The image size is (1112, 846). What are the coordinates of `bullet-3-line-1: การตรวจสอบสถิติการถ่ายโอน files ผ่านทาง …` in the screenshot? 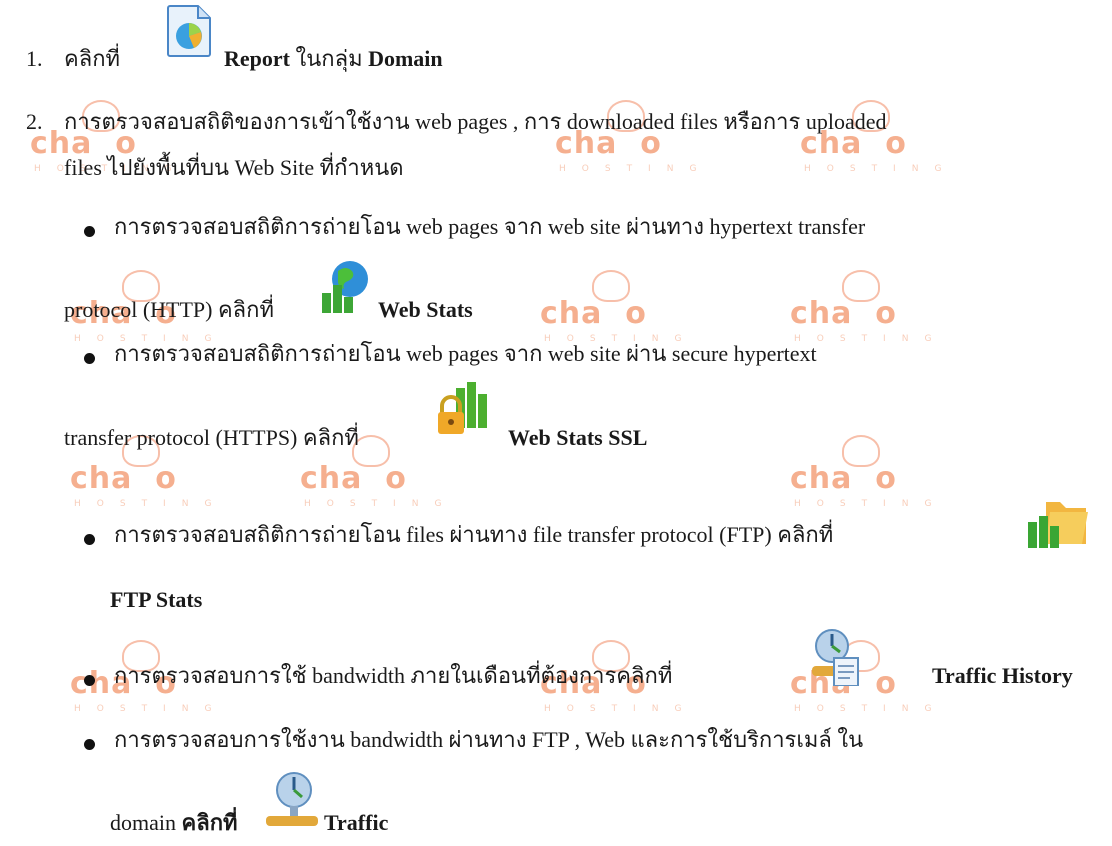 It's located at (474, 534).